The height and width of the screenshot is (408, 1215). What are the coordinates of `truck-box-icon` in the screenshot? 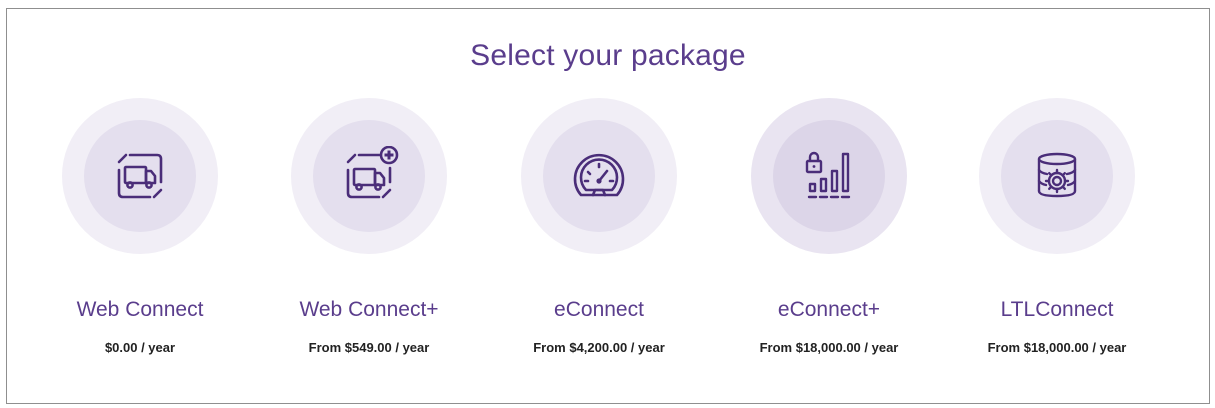 It's located at (140, 176).